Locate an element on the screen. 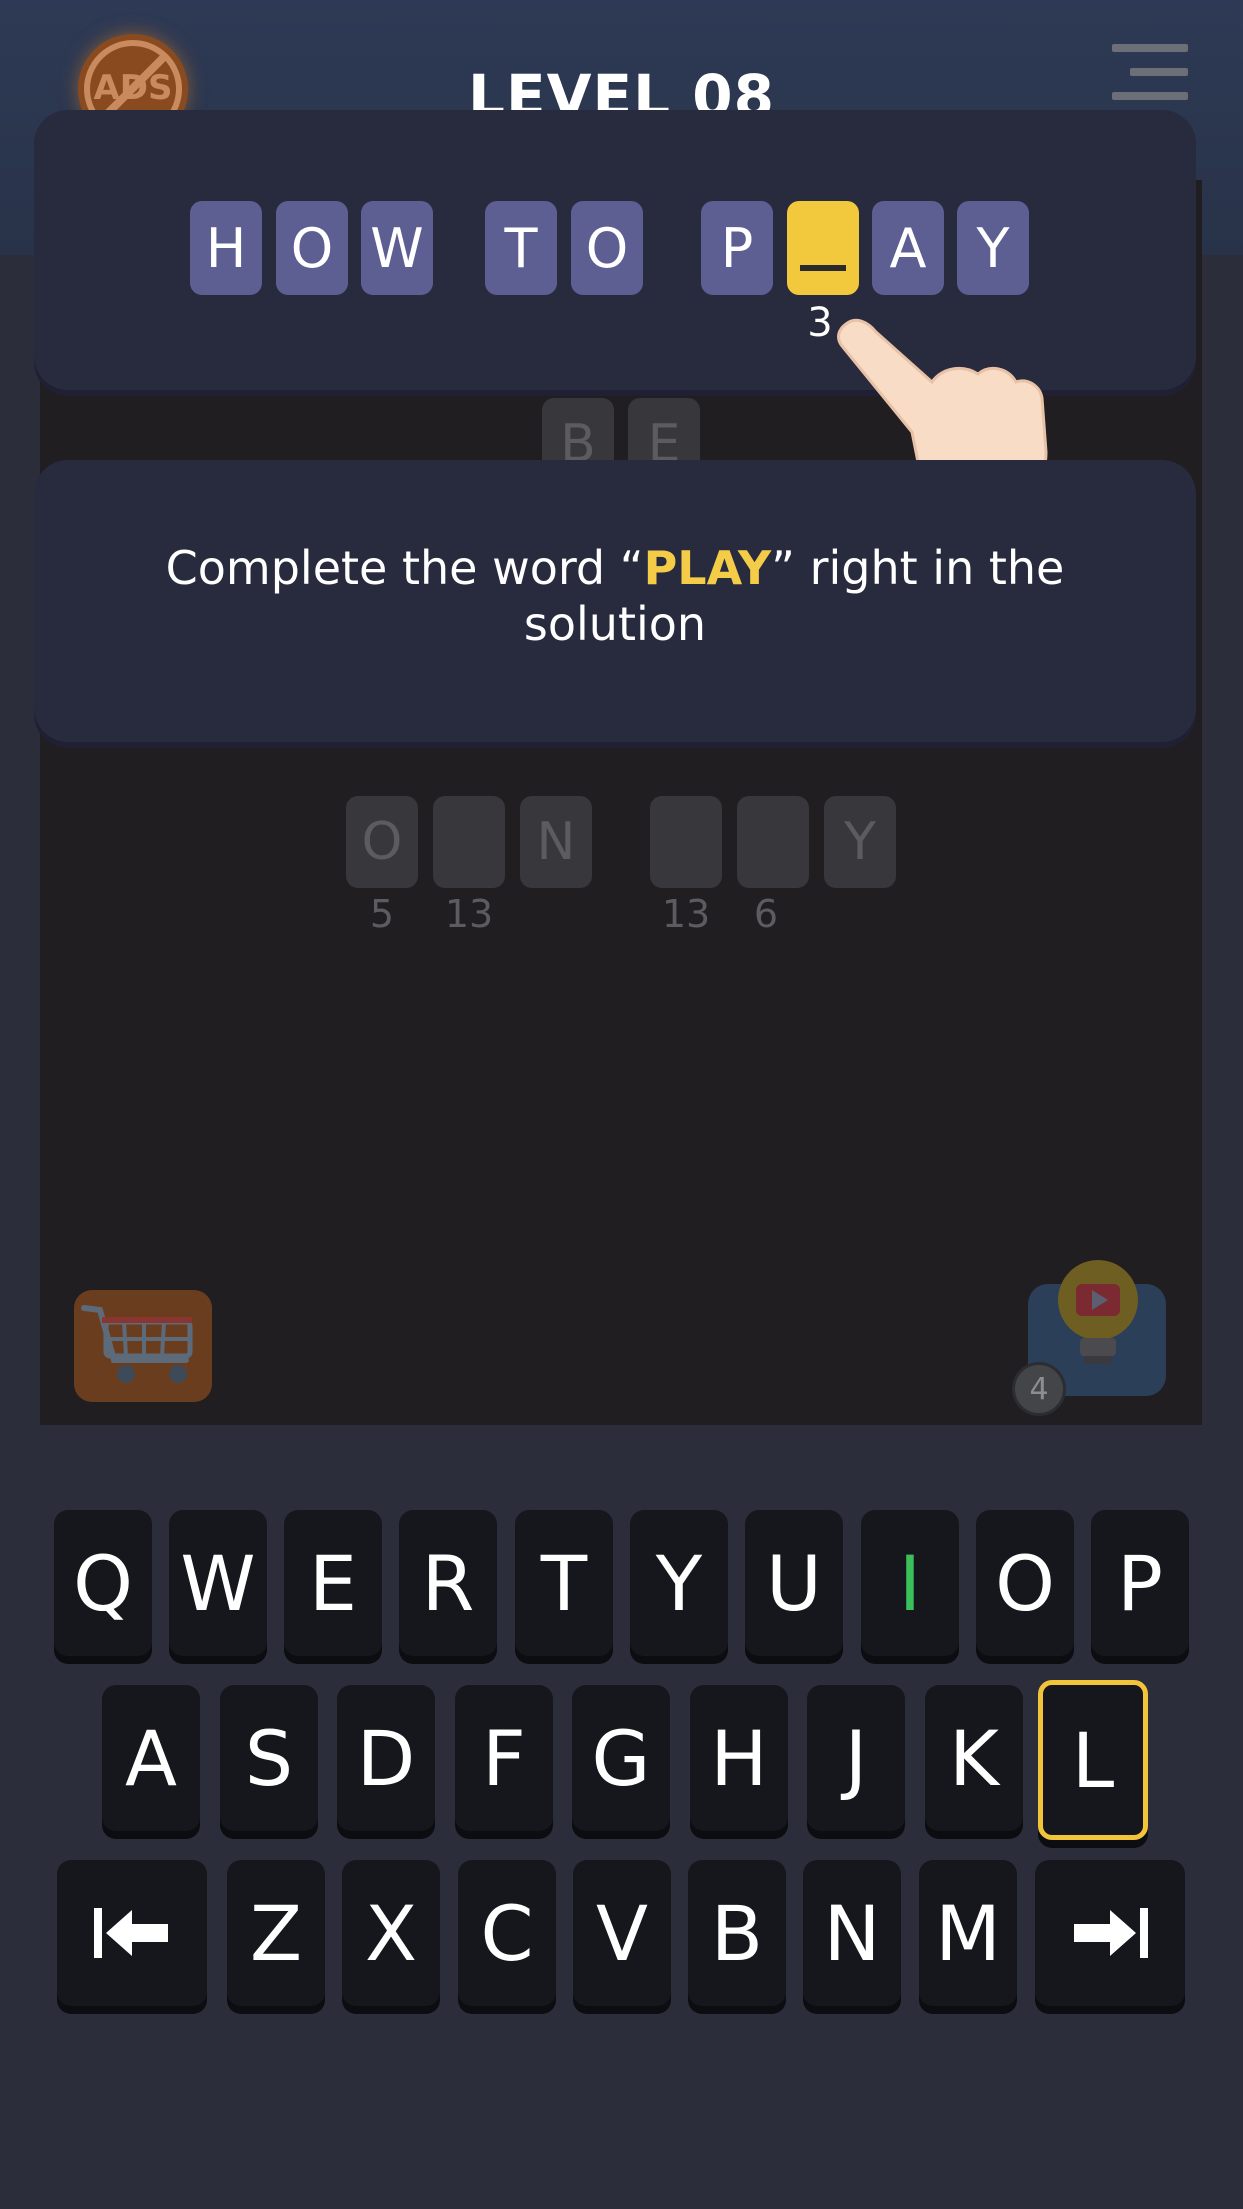 Image resolution: width=1243 pixels, height=2209 pixels. key-i: I is located at coordinates (910, 1583).